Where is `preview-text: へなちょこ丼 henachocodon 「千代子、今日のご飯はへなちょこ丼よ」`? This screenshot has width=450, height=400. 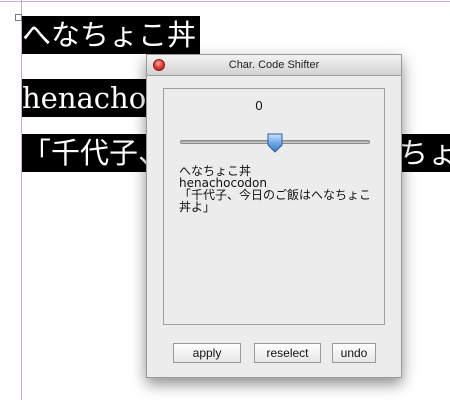 preview-text: へなちょこ丼 henachocodon 「千代子、今日のご飯はへなちょこ丼よ」 is located at coordinates (276, 189).